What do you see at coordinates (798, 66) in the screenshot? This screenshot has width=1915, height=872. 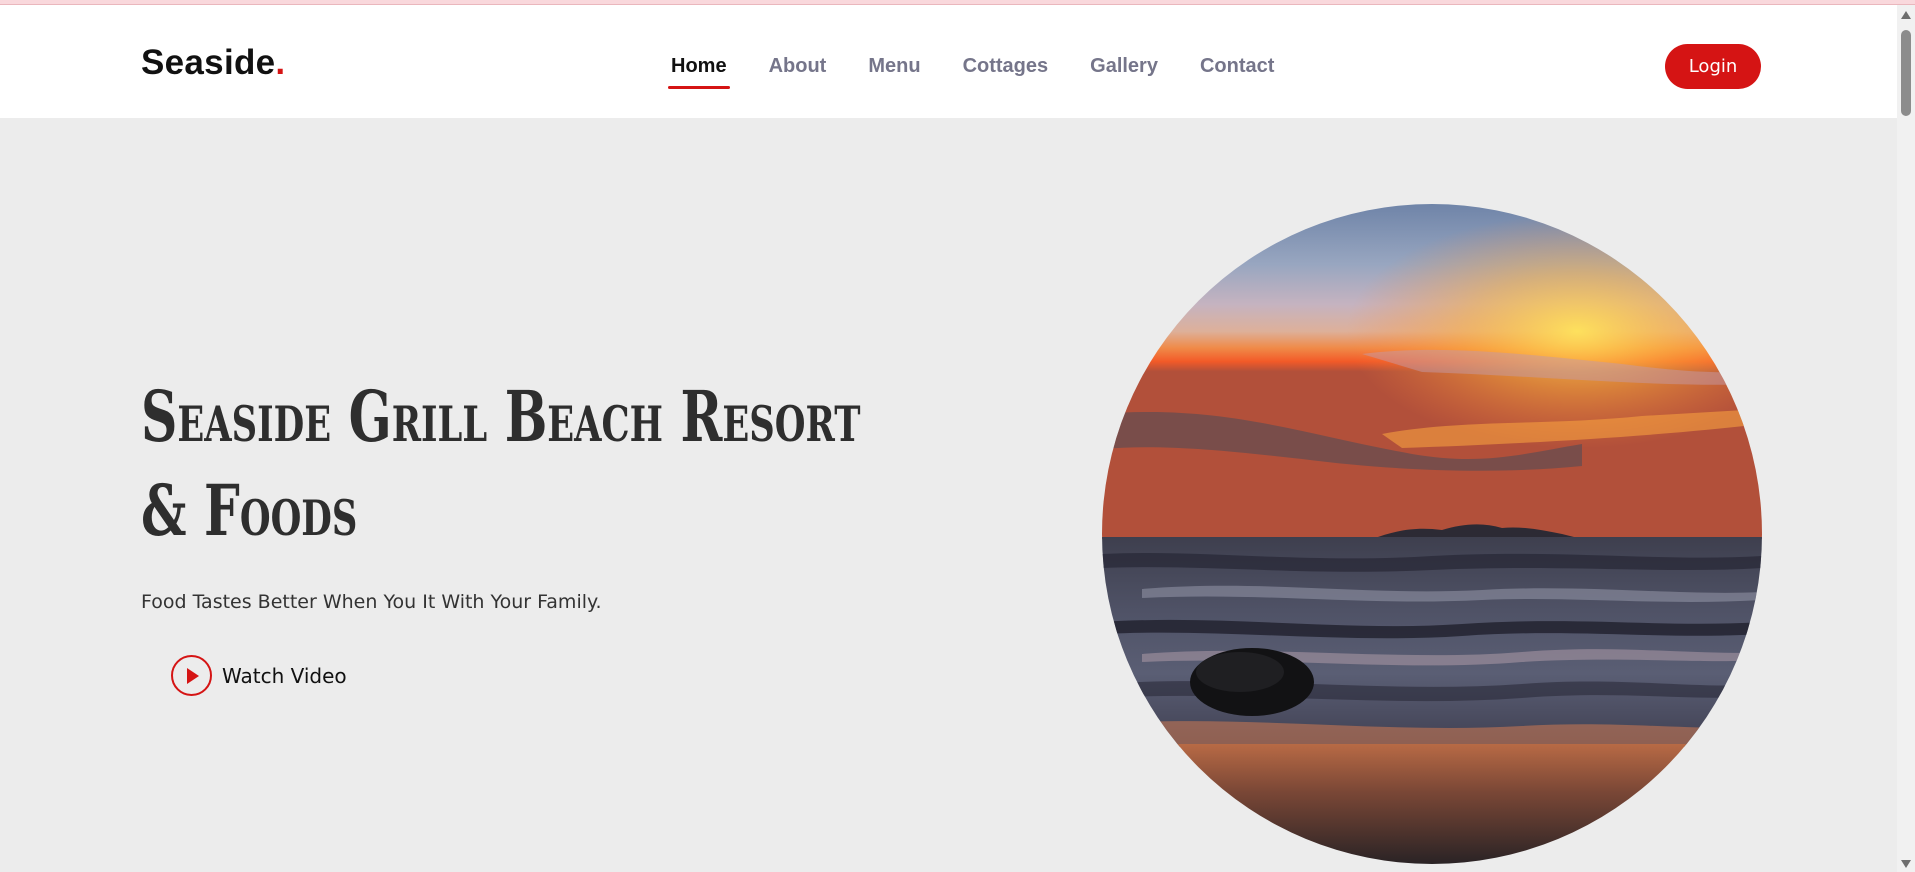 I see `nav-about: About` at bounding box center [798, 66].